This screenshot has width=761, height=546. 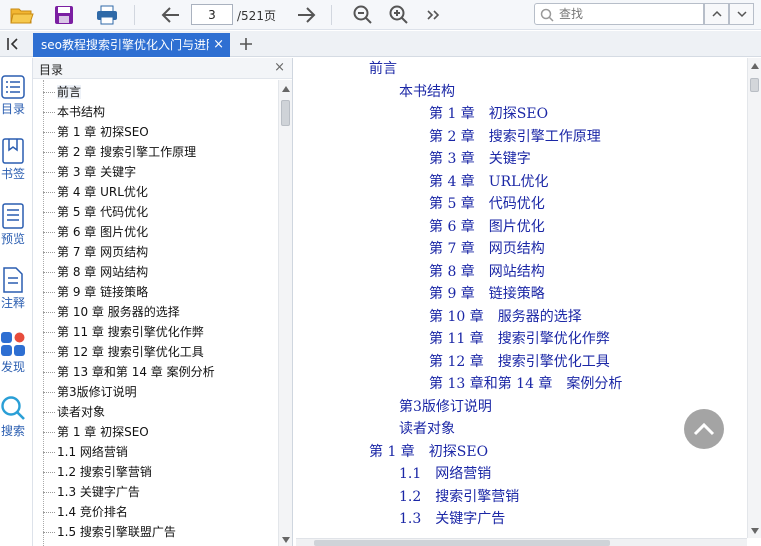 I want to click on toc-item: 1.2 搜索引擎营销, so click(x=97, y=472).